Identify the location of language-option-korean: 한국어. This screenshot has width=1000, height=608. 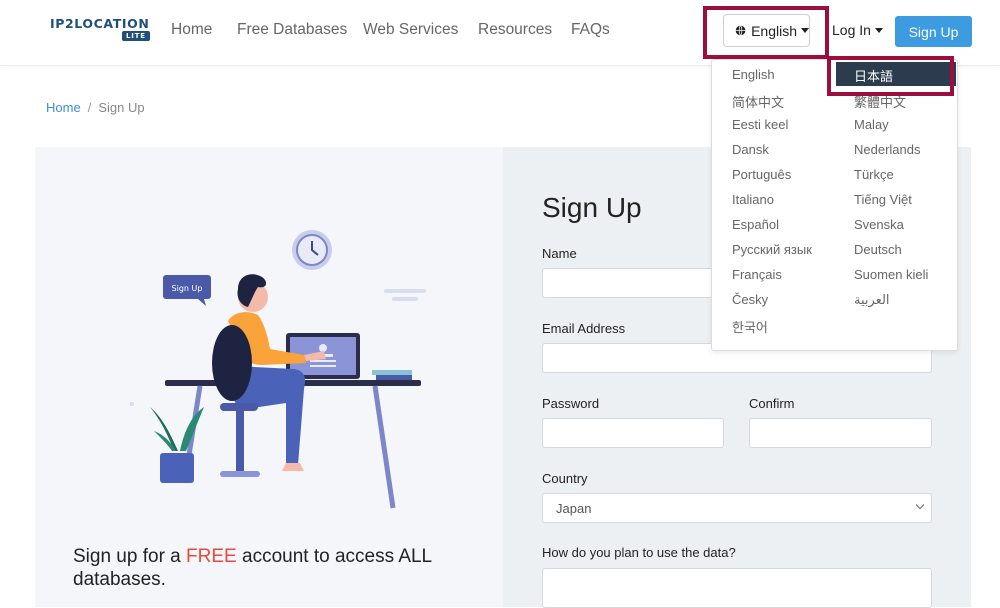
(750, 326).